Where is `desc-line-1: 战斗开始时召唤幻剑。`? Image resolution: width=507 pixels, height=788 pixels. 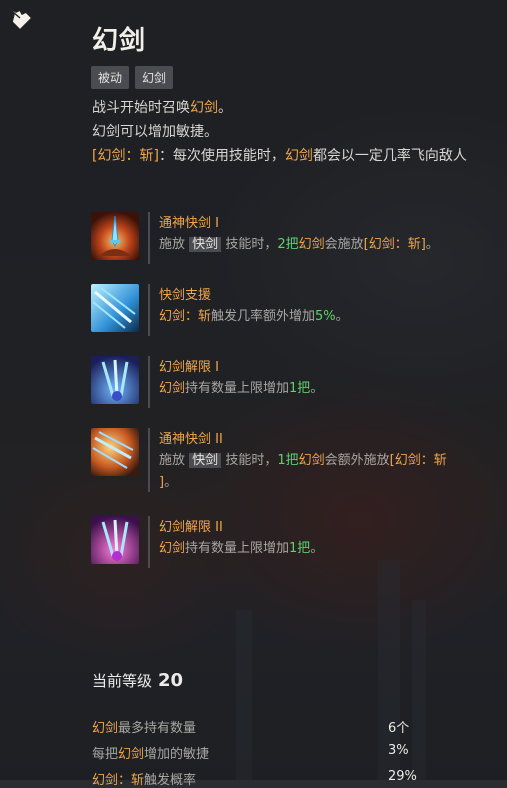 desc-line-1: 战斗开始时召唤幻剑。 is located at coordinates (162, 108).